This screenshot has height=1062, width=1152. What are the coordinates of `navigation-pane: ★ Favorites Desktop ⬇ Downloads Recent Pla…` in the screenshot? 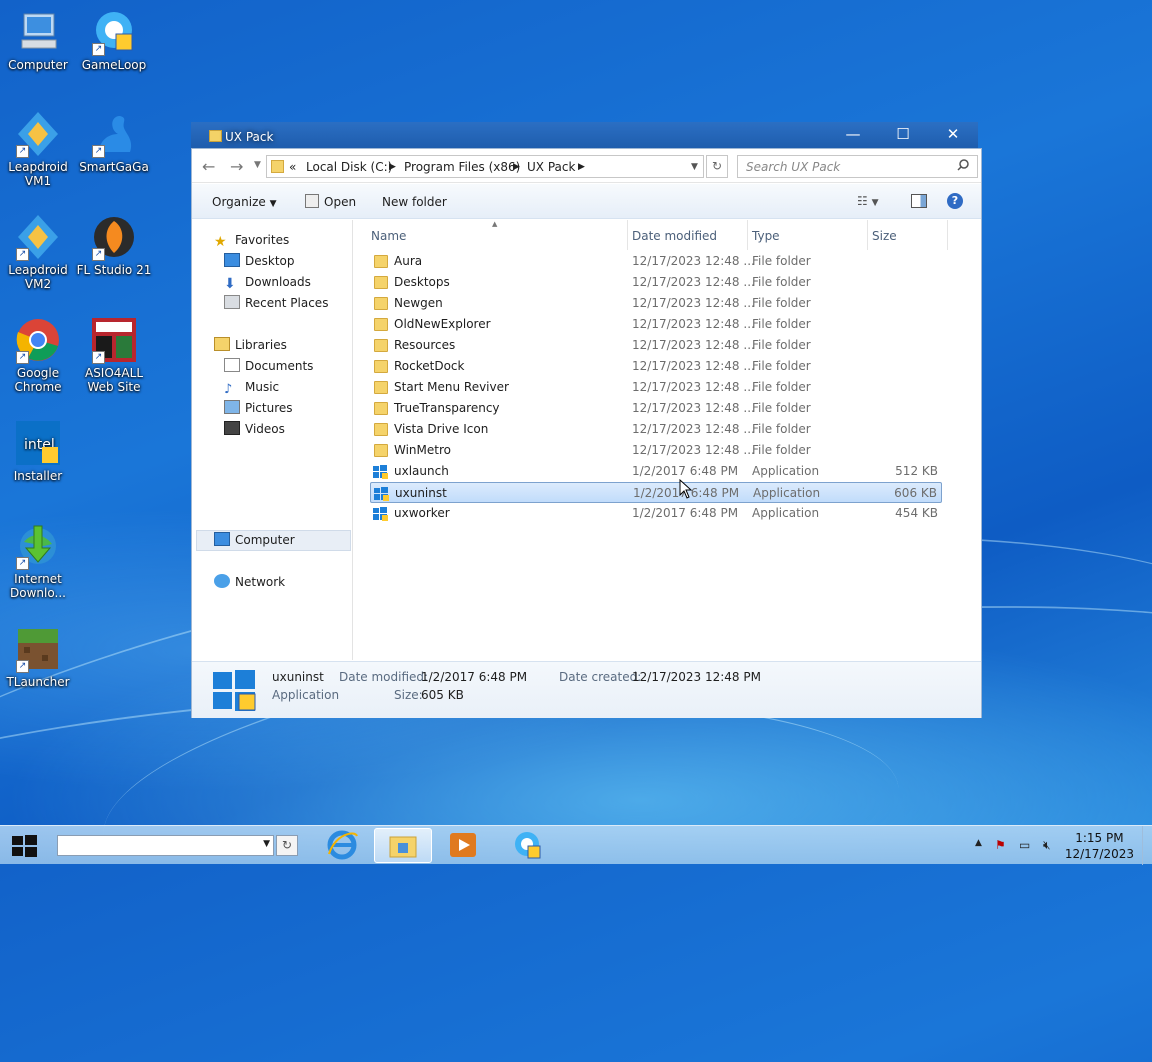 It's located at (272, 440).